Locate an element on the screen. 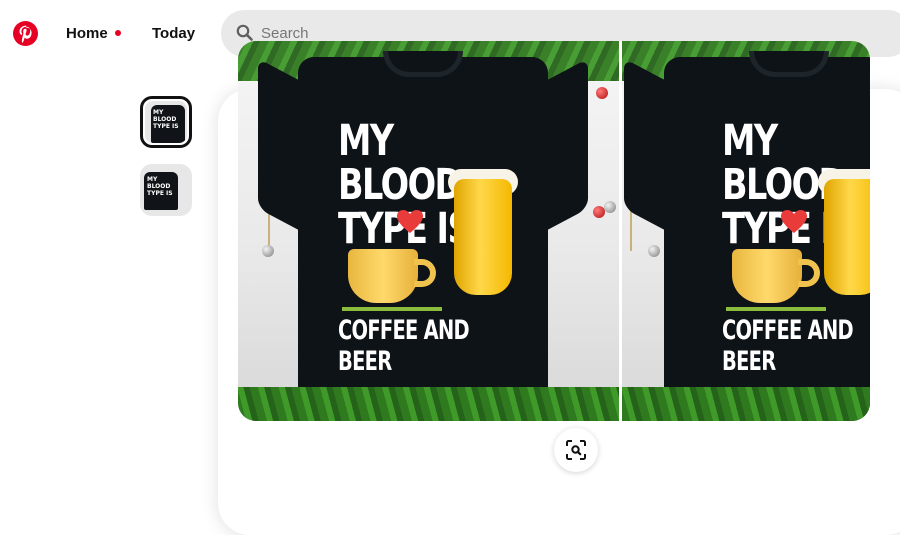 This screenshot has height=535, width=900. nav-today-link: Today is located at coordinates (173, 33).